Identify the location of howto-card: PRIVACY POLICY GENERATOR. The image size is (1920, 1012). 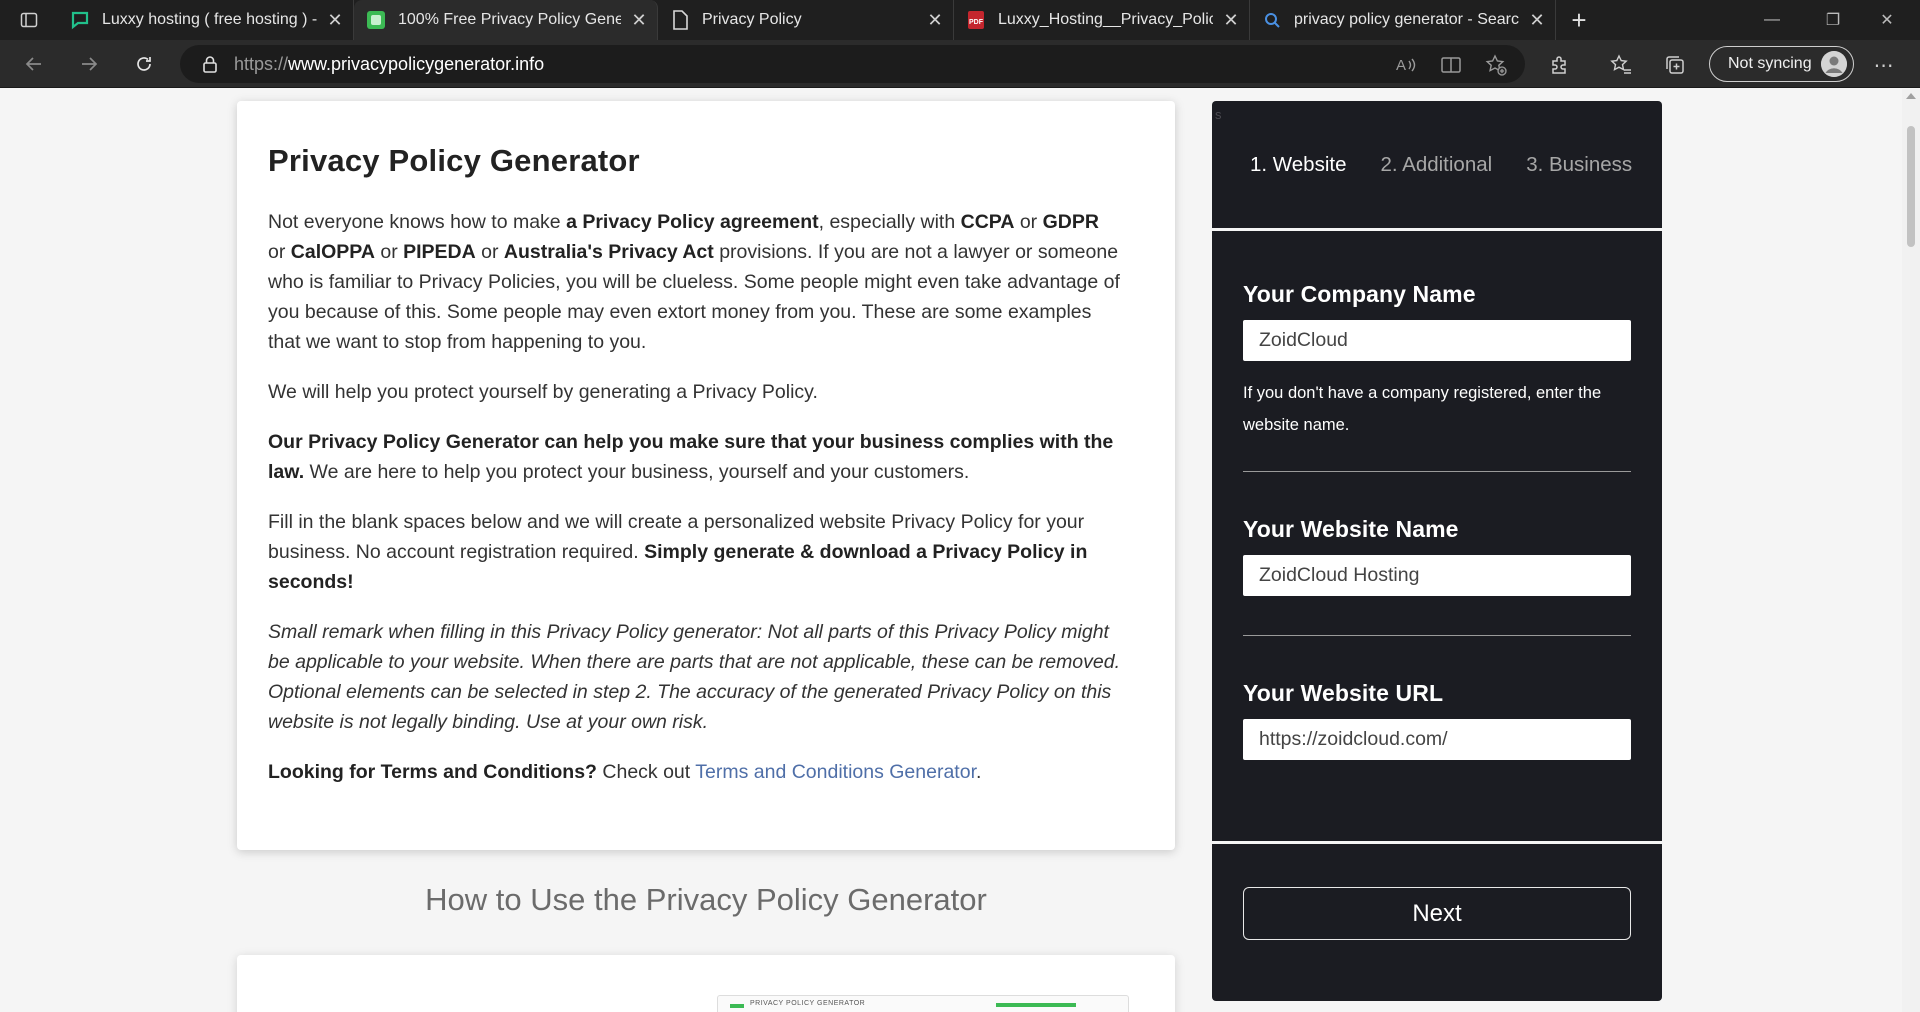
(706, 983).